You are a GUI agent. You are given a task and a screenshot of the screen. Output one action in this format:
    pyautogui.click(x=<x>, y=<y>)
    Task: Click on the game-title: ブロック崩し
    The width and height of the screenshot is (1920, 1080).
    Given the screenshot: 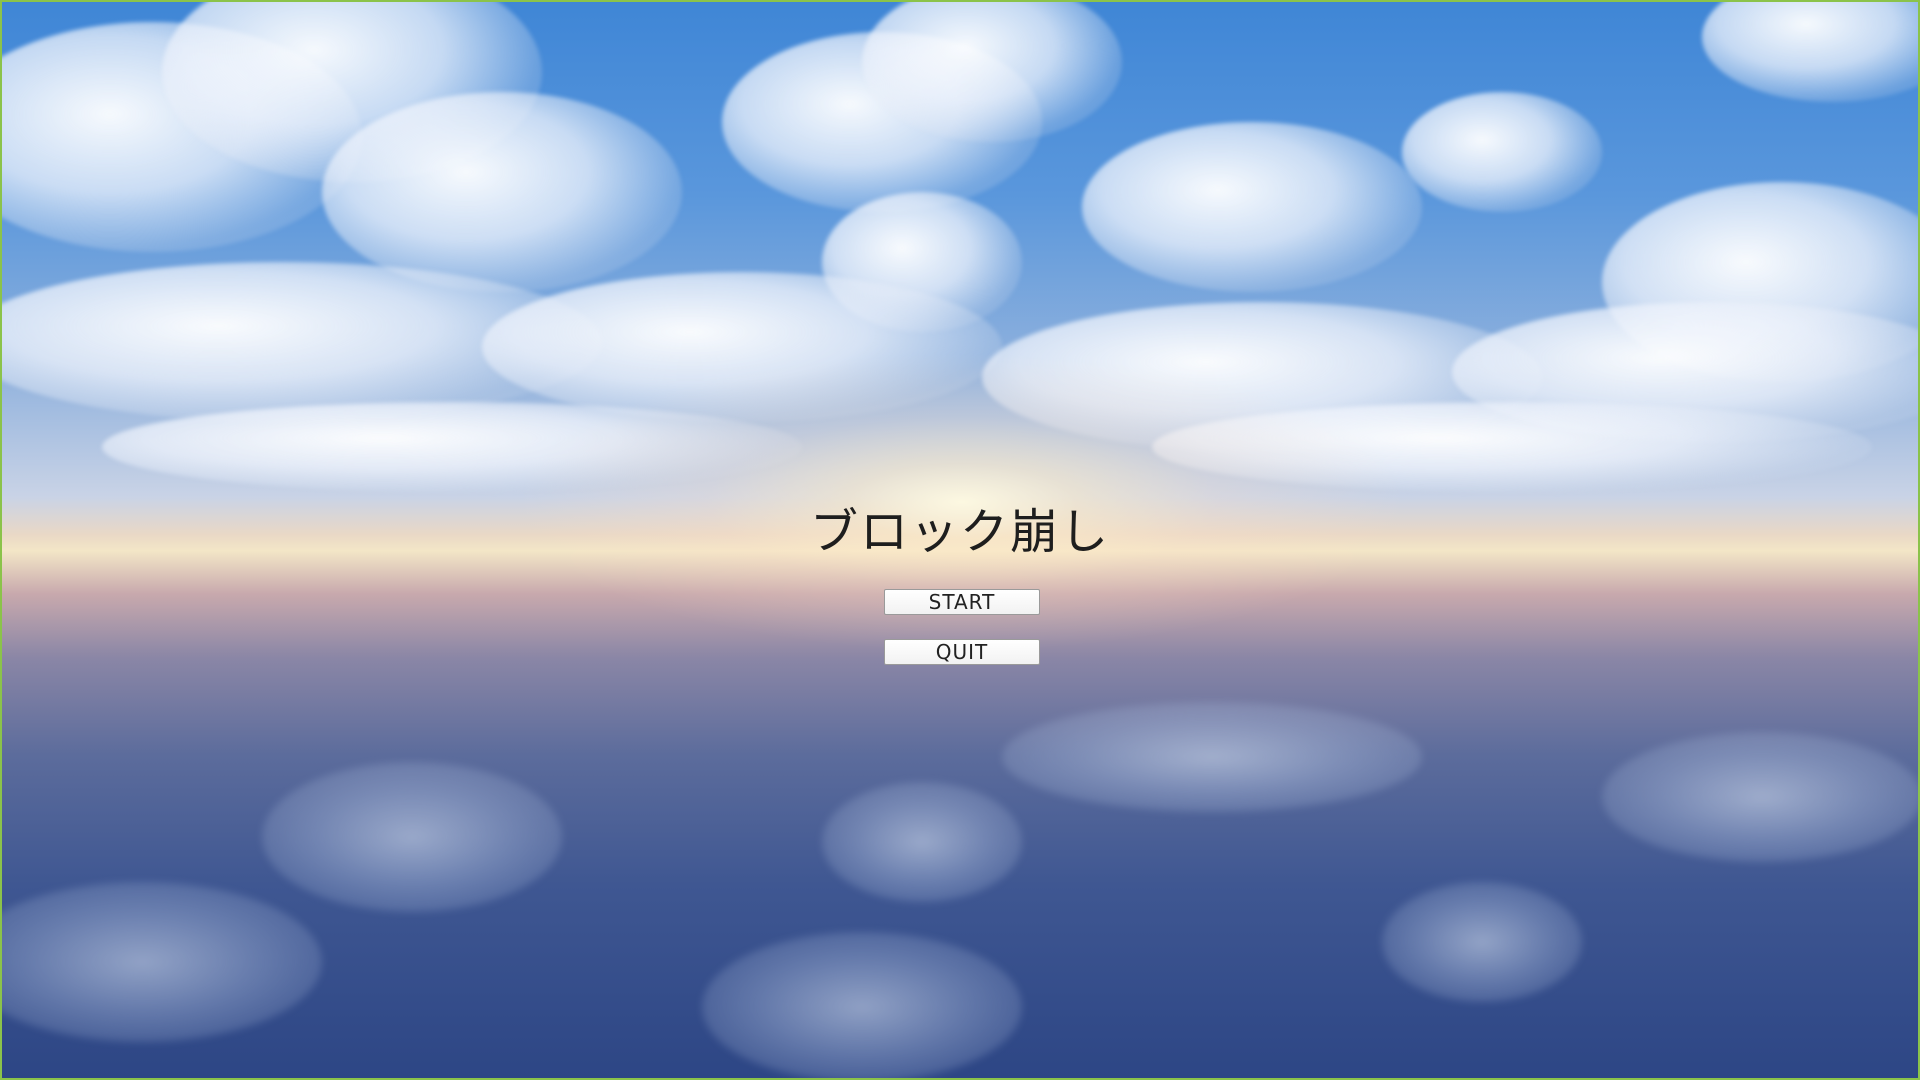 What is the action you would take?
    pyautogui.click(x=959, y=532)
    